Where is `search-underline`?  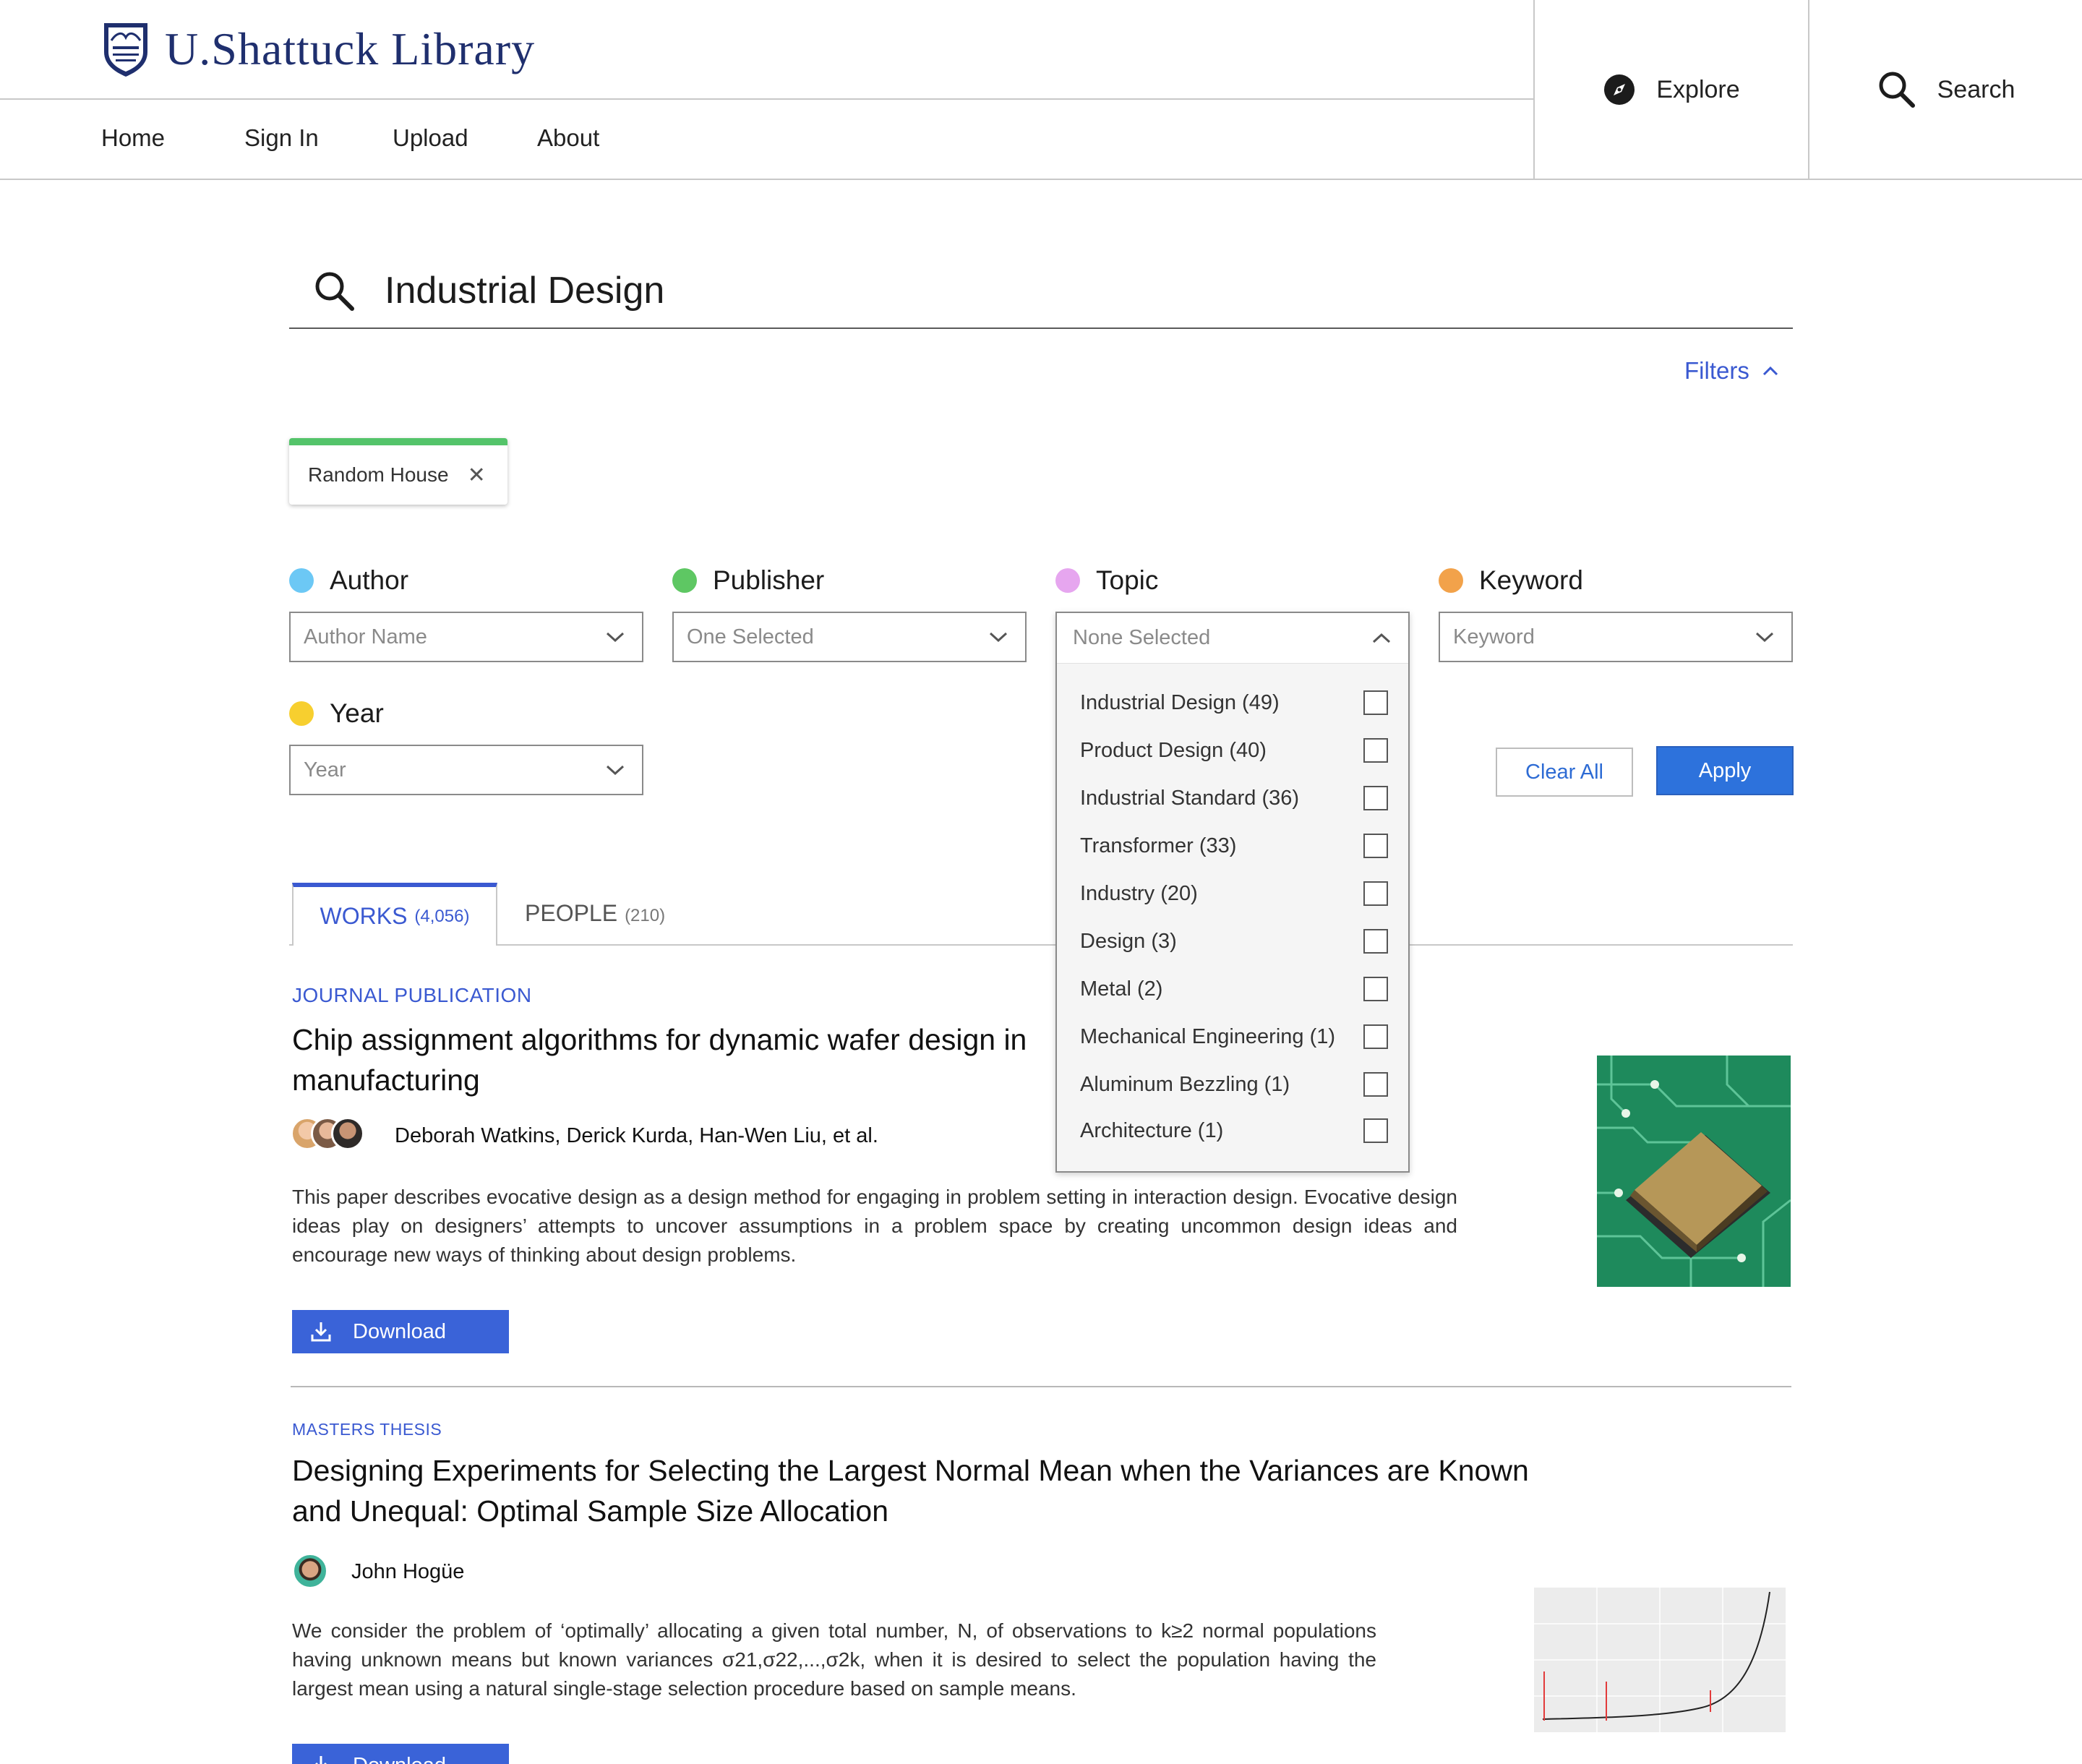
search-underline is located at coordinates (1041, 328).